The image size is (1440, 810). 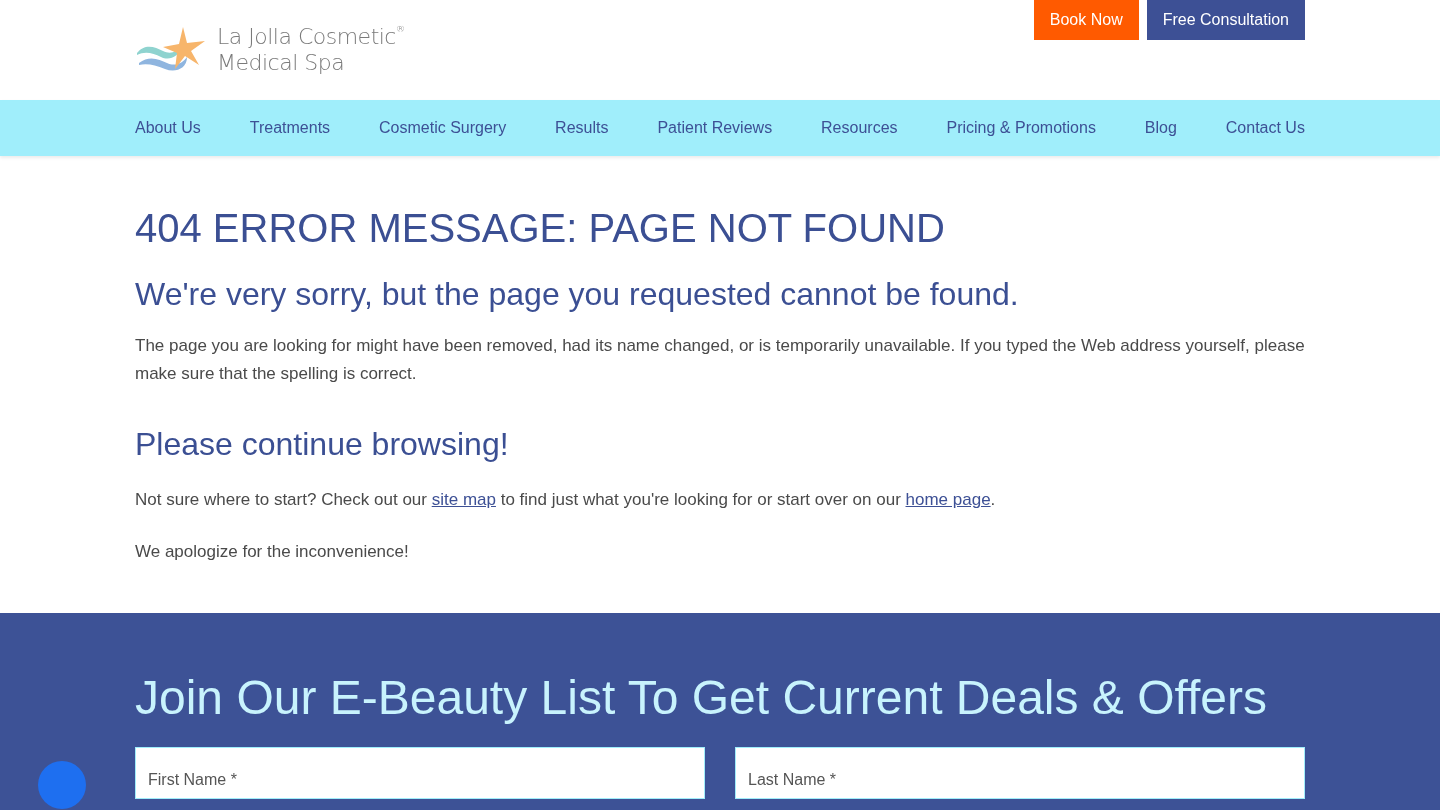 What do you see at coordinates (281, 63) in the screenshot?
I see `logo-text: Medical Spa` at bounding box center [281, 63].